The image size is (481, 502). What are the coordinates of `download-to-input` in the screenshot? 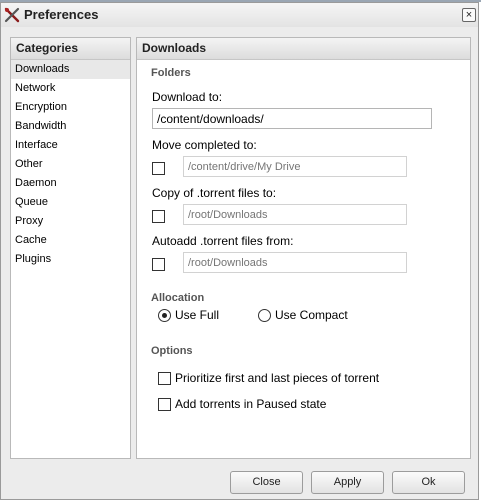 It's located at (292, 118).